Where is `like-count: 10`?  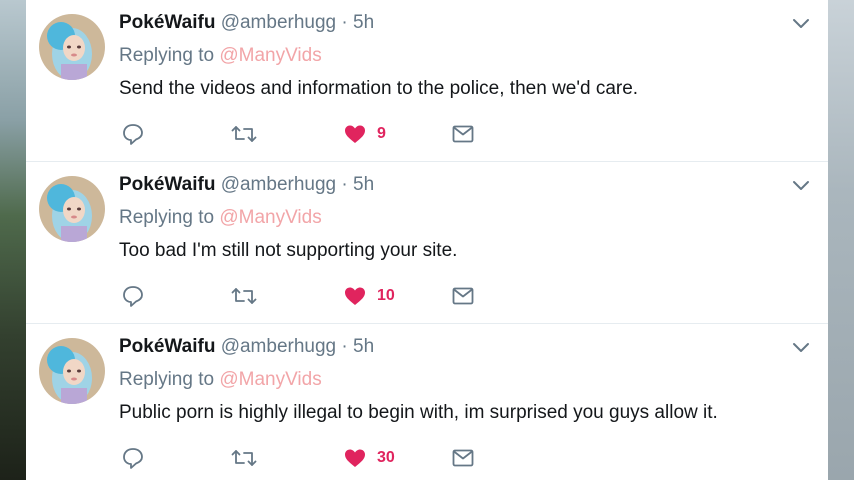 like-count: 10 is located at coordinates (386, 295).